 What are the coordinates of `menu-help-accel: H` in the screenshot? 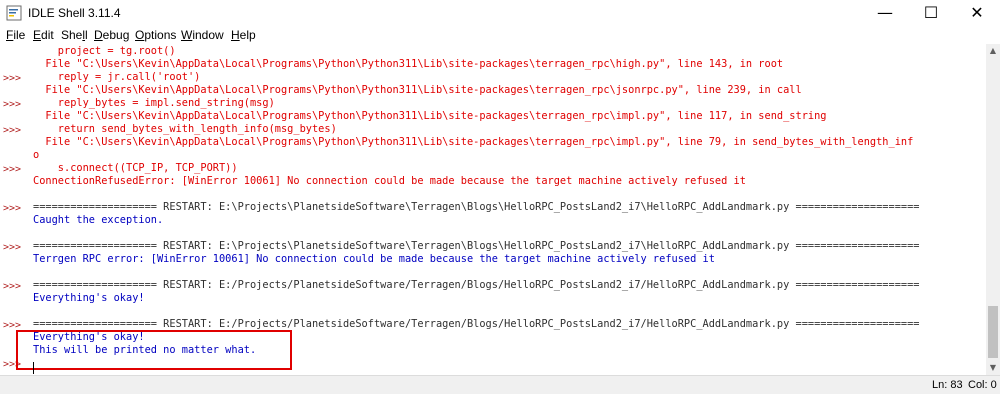 It's located at (235, 35).